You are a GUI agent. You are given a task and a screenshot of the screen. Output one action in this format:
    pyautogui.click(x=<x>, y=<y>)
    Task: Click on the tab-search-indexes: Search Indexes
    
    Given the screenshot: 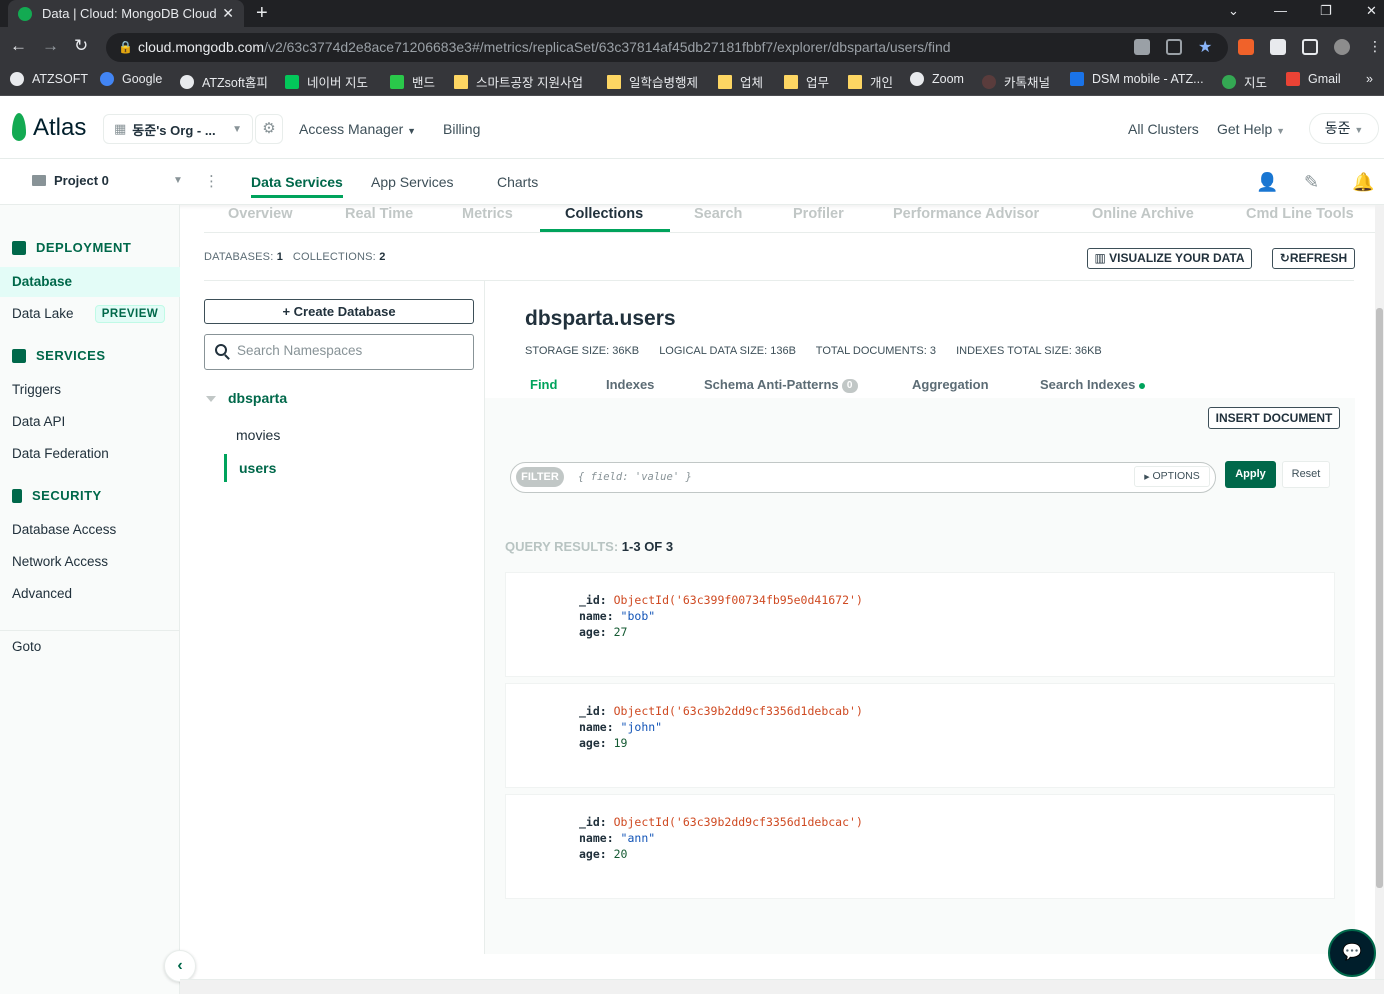 What is the action you would take?
    pyautogui.click(x=1093, y=384)
    